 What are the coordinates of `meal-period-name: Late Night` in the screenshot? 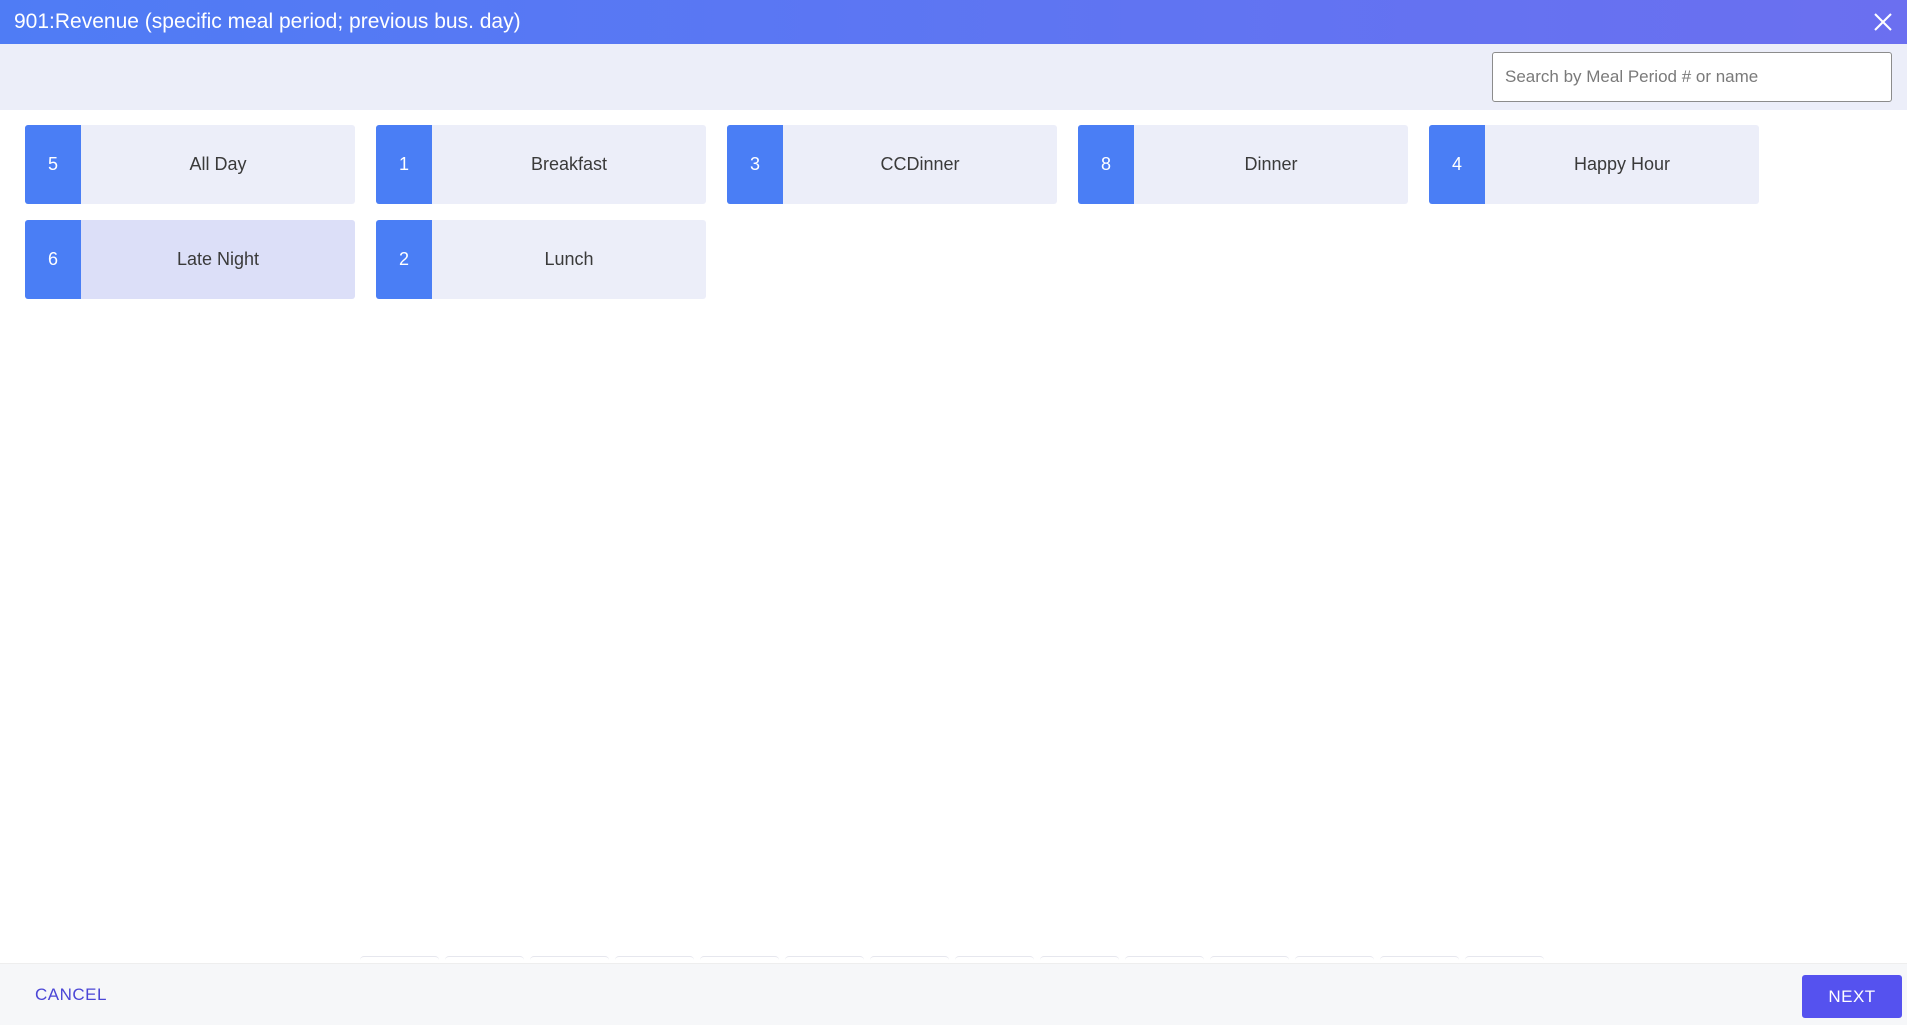 It's located at (218, 259).